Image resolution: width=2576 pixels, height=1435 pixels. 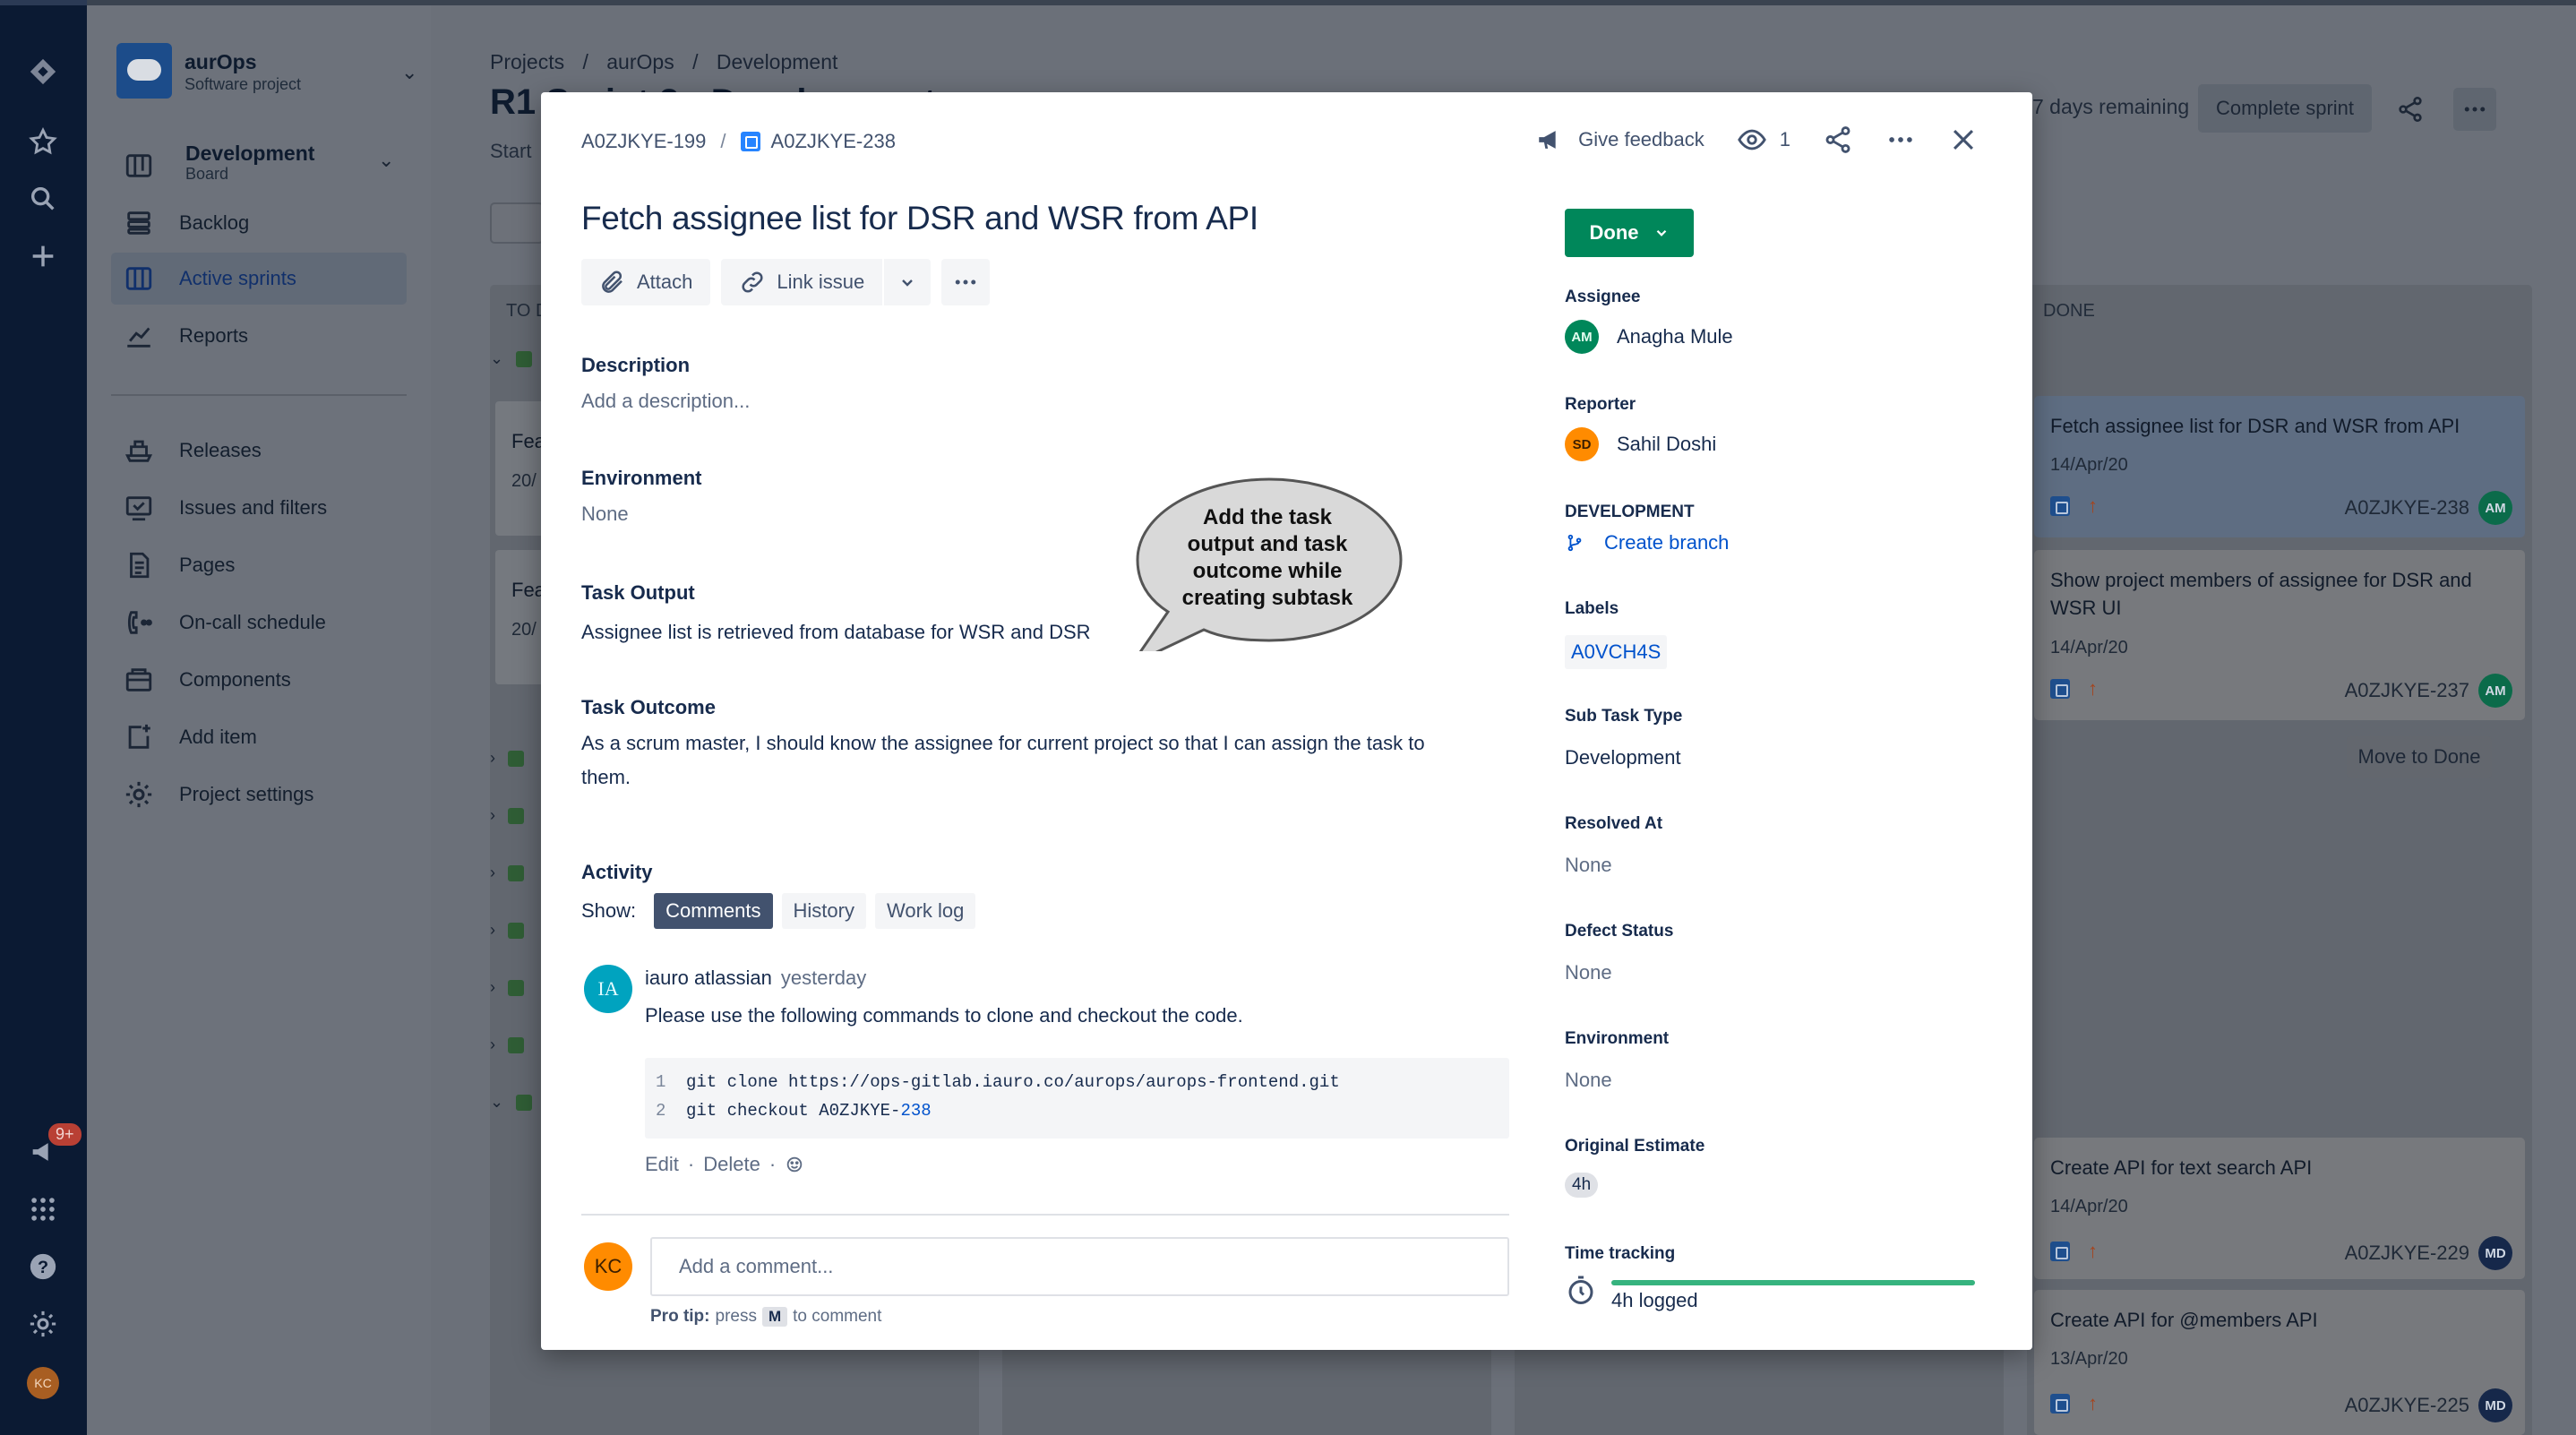 I want to click on environment-detail-field: None, so click(x=1588, y=1080).